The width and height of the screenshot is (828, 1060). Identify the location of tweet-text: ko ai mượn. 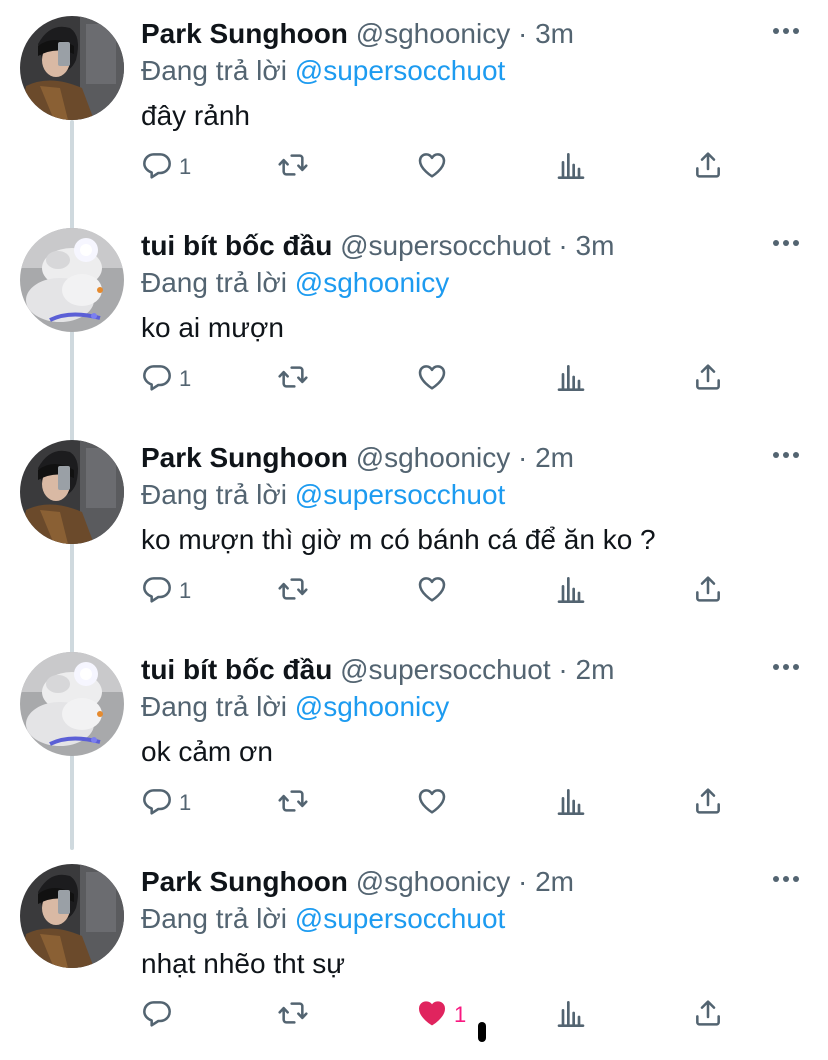
(212, 327).